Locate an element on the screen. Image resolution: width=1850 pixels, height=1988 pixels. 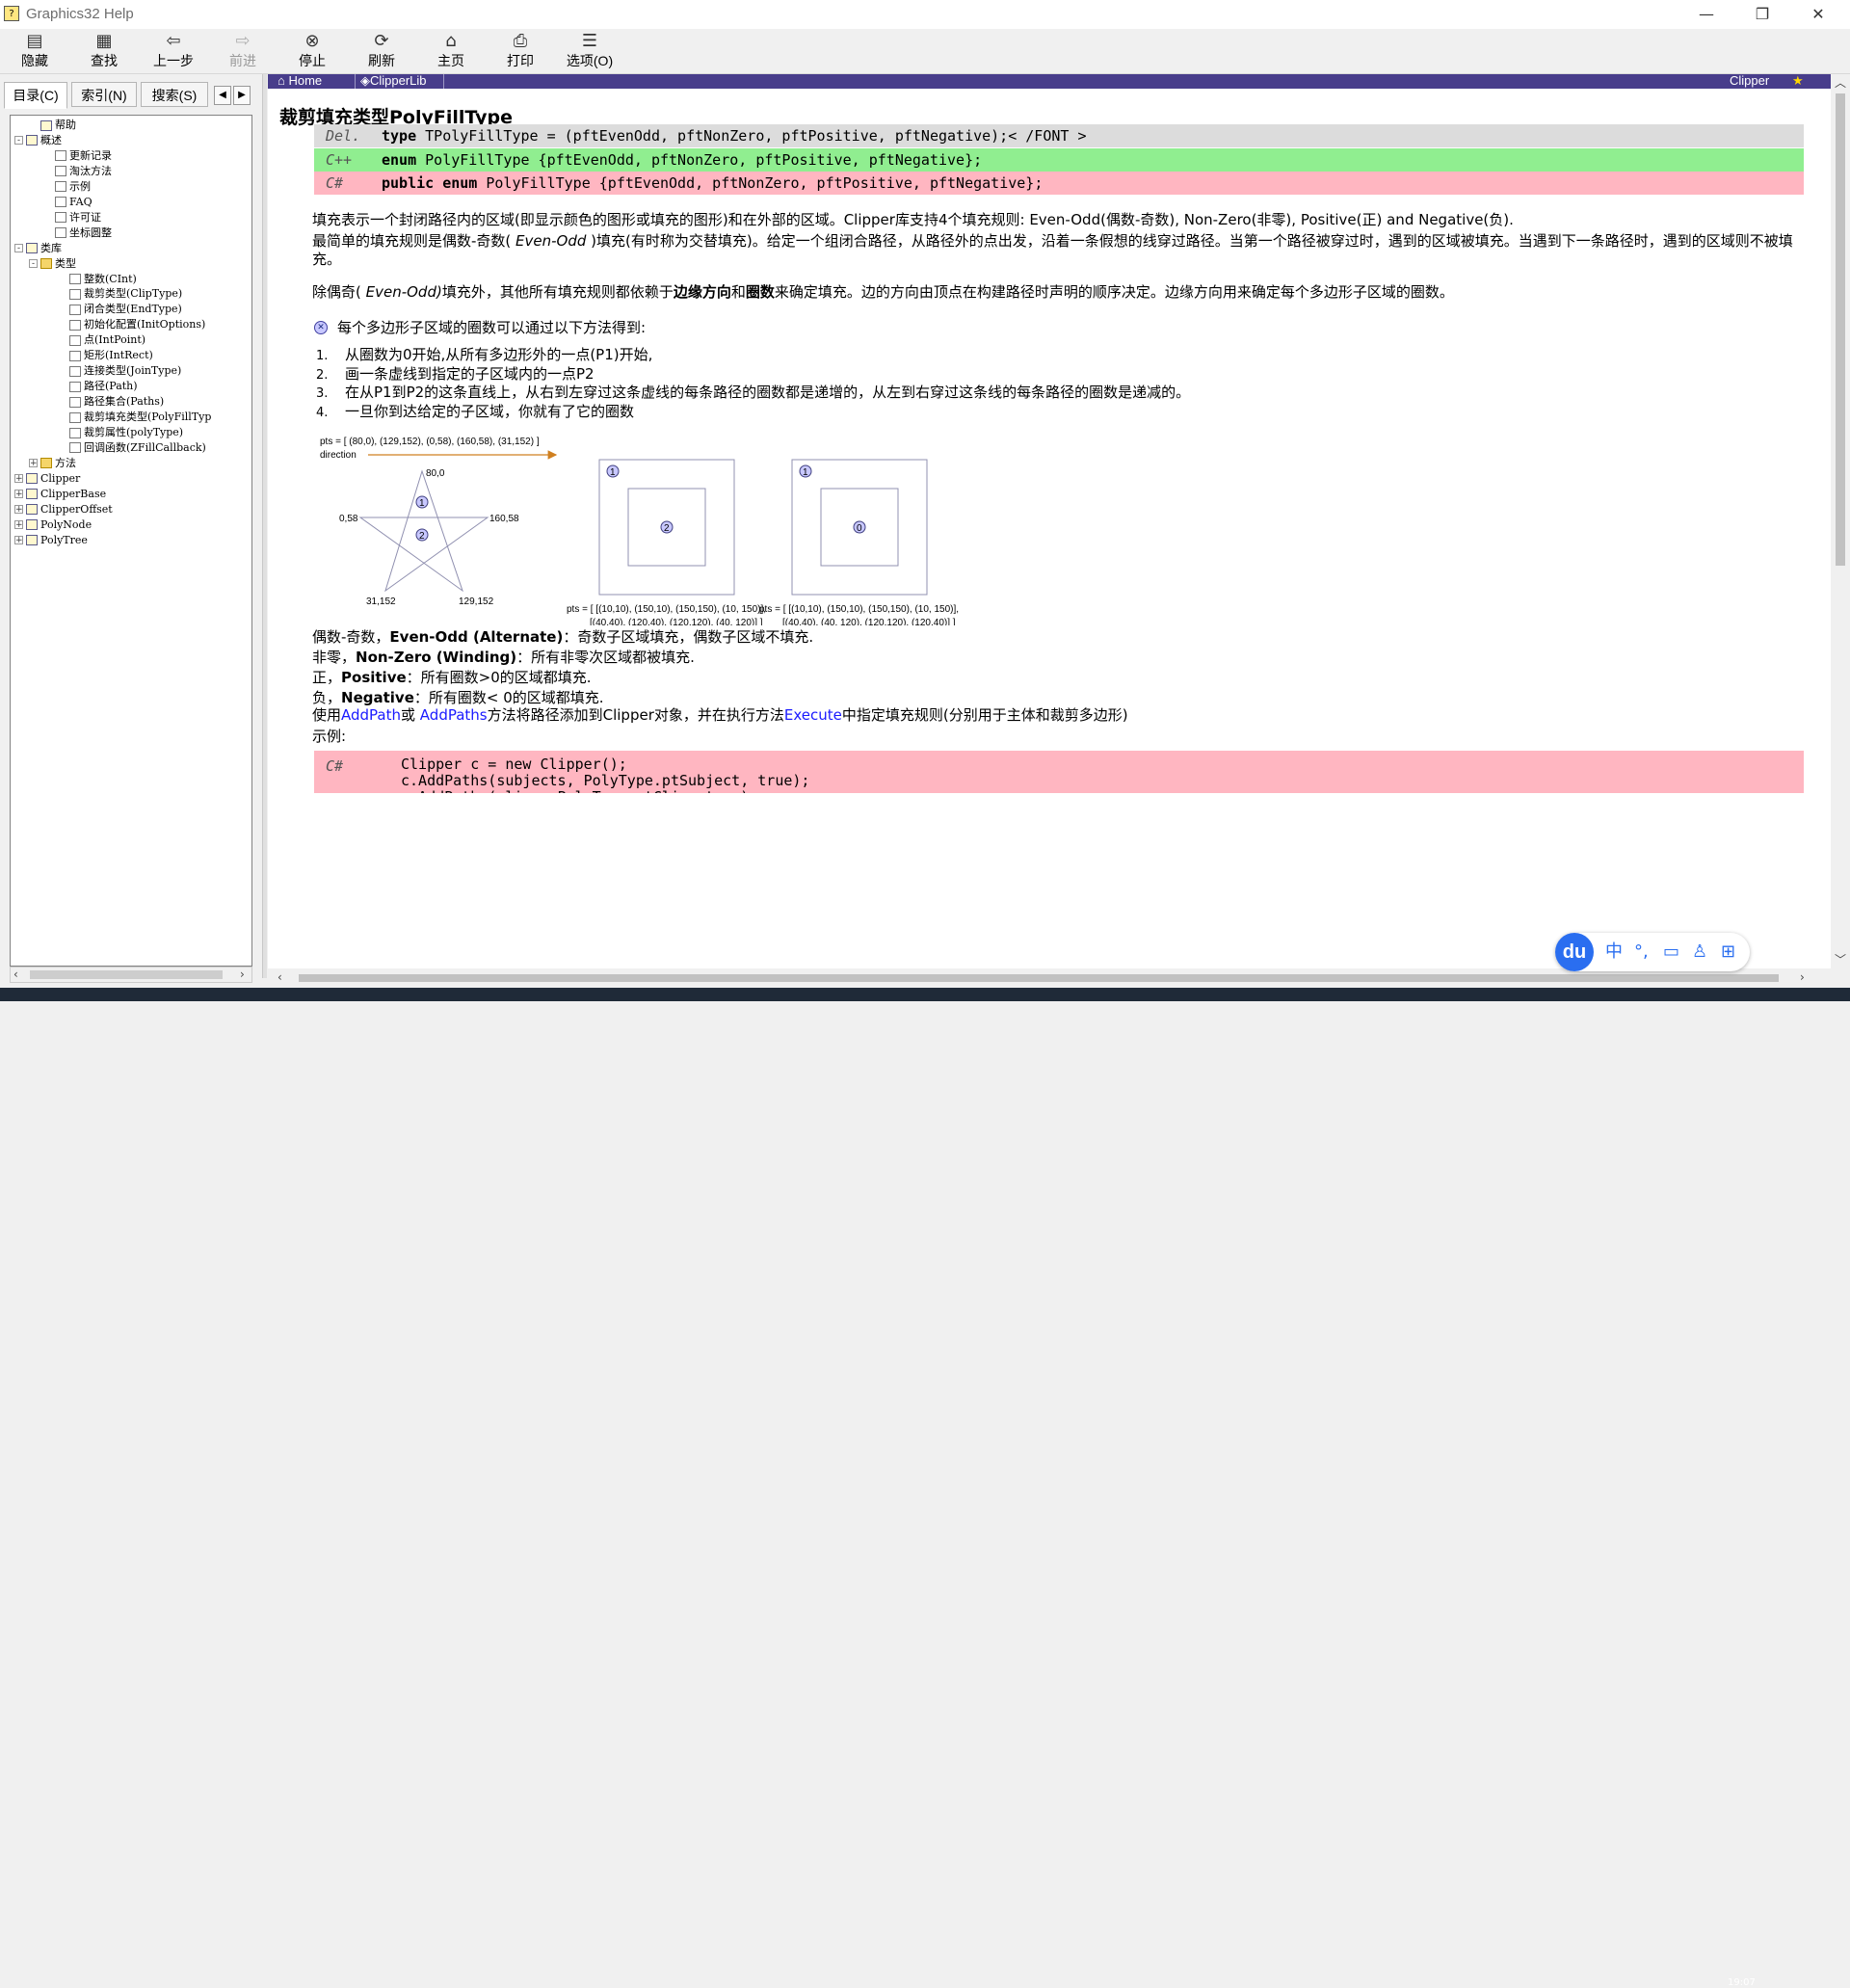
tab-contents: 目录(C) is located at coordinates (35, 95).